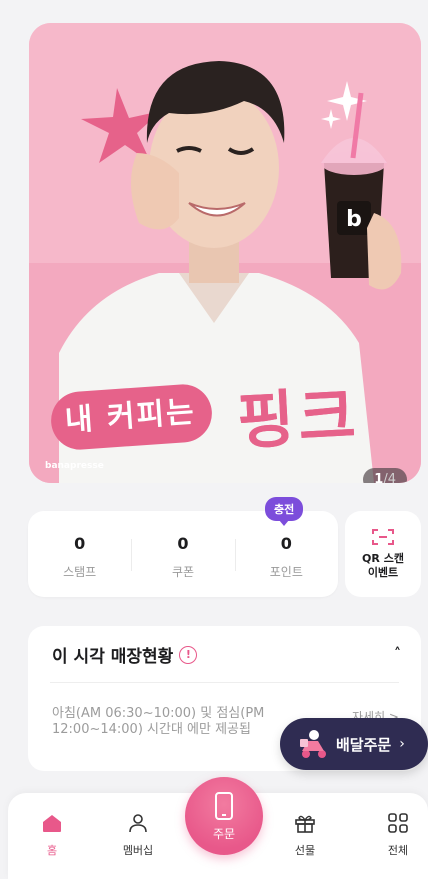  I want to click on qr-label-line1: QR 스캔, so click(383, 558).